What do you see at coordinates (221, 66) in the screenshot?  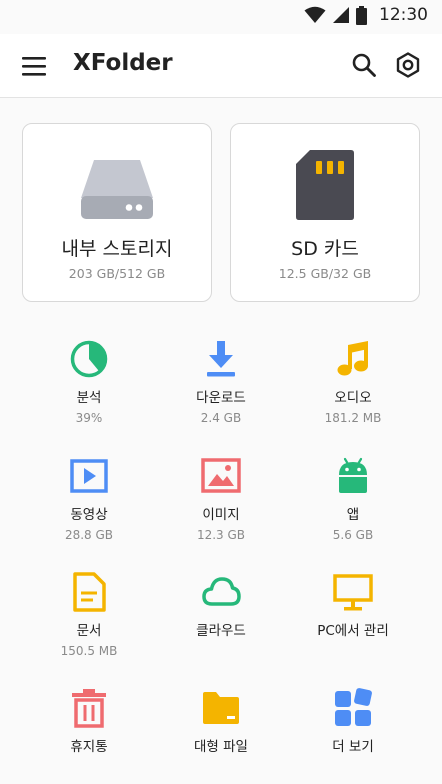 I see `app-bar: XFolder` at bounding box center [221, 66].